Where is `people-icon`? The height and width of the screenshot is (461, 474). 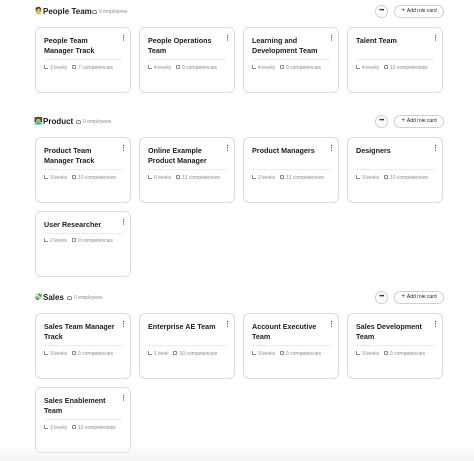 people-icon is located at coordinates (94, 11).